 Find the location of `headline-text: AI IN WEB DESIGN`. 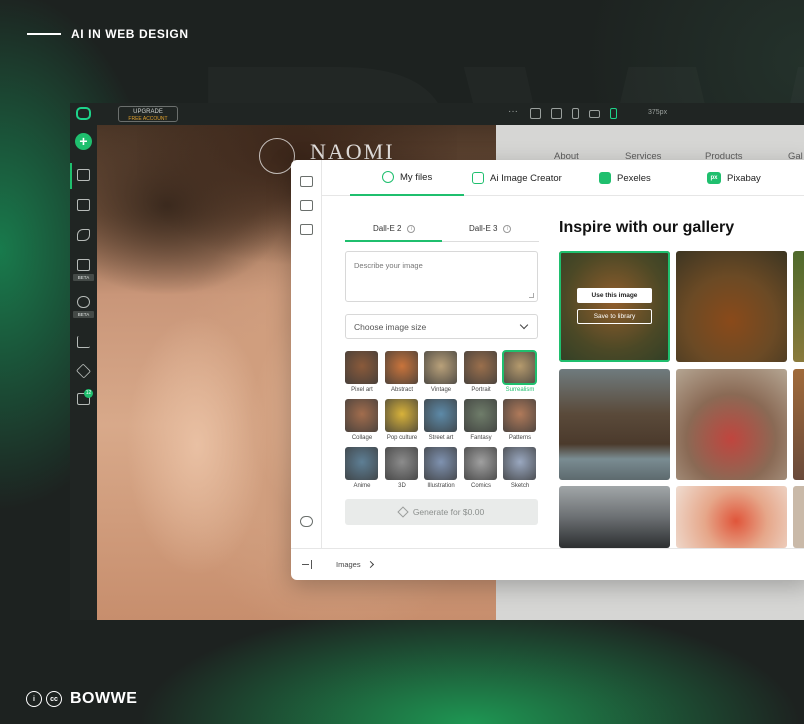

headline-text: AI IN WEB DESIGN is located at coordinates (130, 34).